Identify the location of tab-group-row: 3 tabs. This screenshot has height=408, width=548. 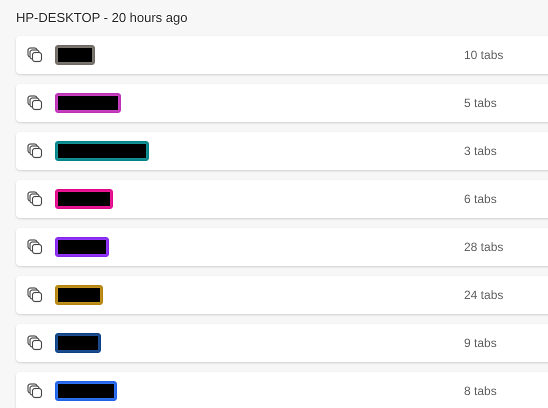
(282, 151).